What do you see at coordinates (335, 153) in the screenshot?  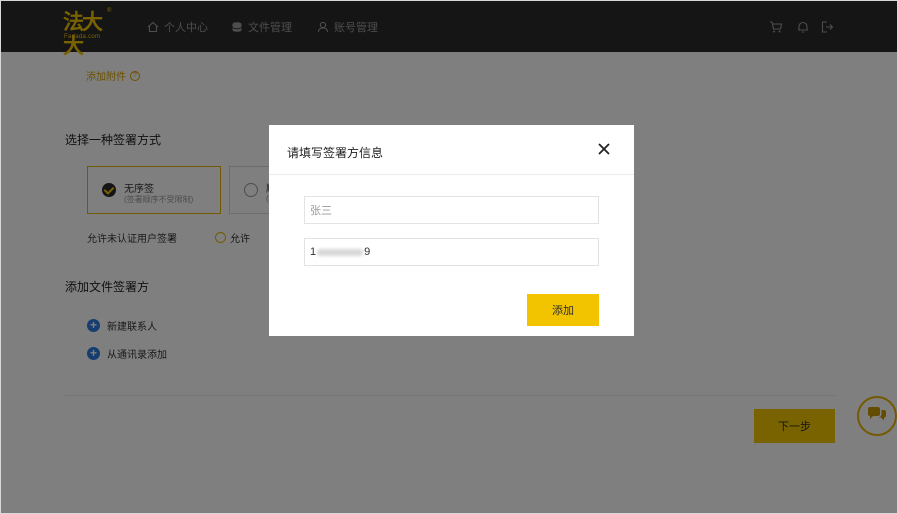 I see `dialog-title: 请填写签署方信息` at bounding box center [335, 153].